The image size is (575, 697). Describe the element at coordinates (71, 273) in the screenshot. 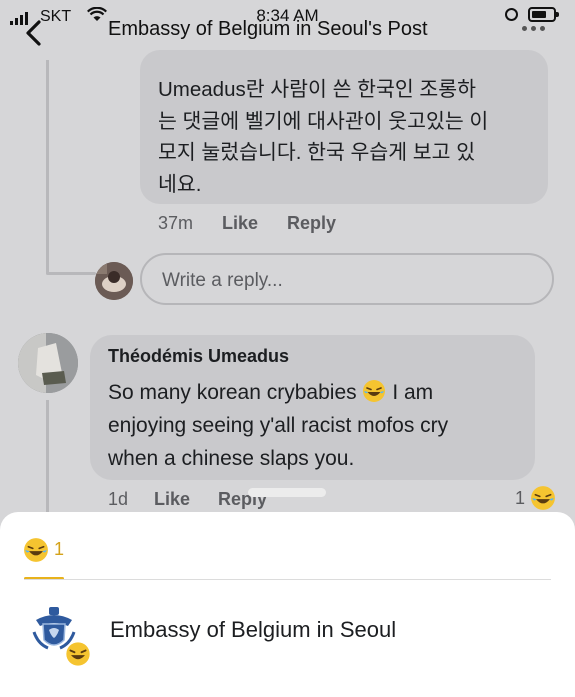

I see `thread-connector` at that location.